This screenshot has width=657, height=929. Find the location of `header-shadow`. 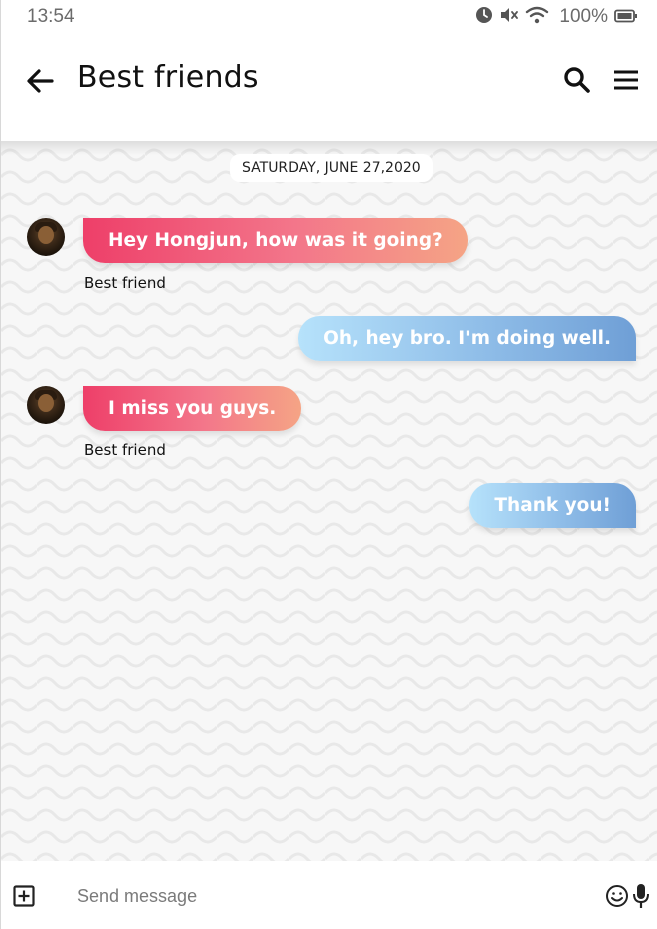

header-shadow is located at coordinates (329, 148).